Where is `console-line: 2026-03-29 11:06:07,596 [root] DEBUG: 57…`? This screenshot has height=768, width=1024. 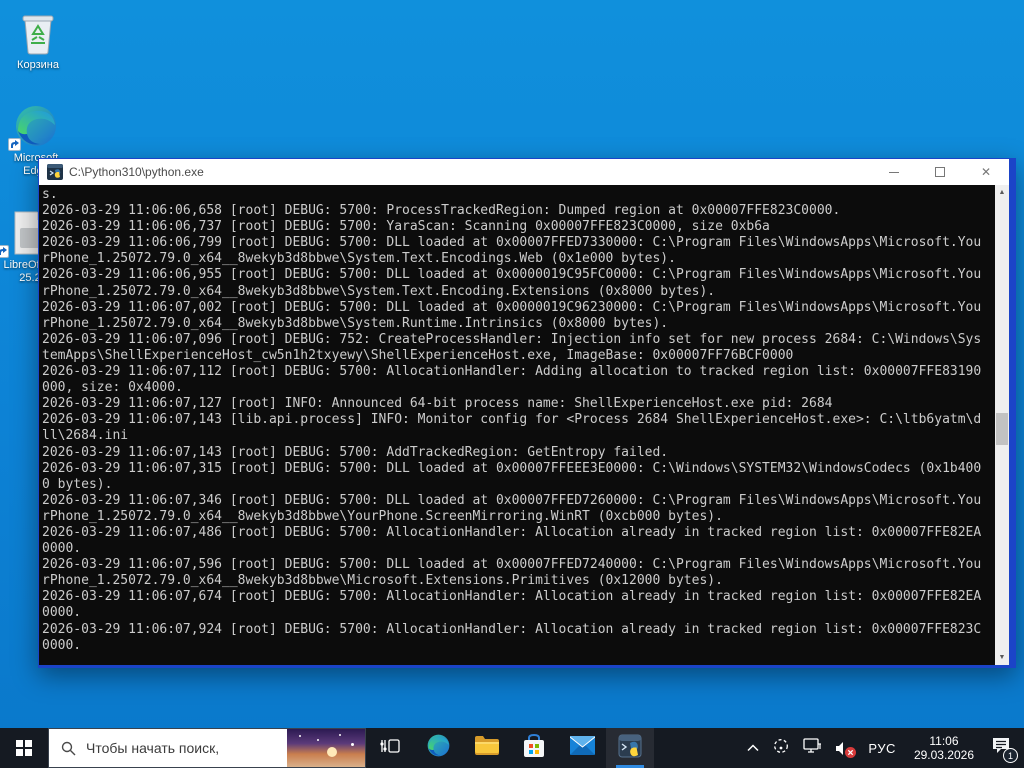 console-line: 2026-03-29 11:06:07,596 [root] DEBUG: 57… is located at coordinates (512, 565).